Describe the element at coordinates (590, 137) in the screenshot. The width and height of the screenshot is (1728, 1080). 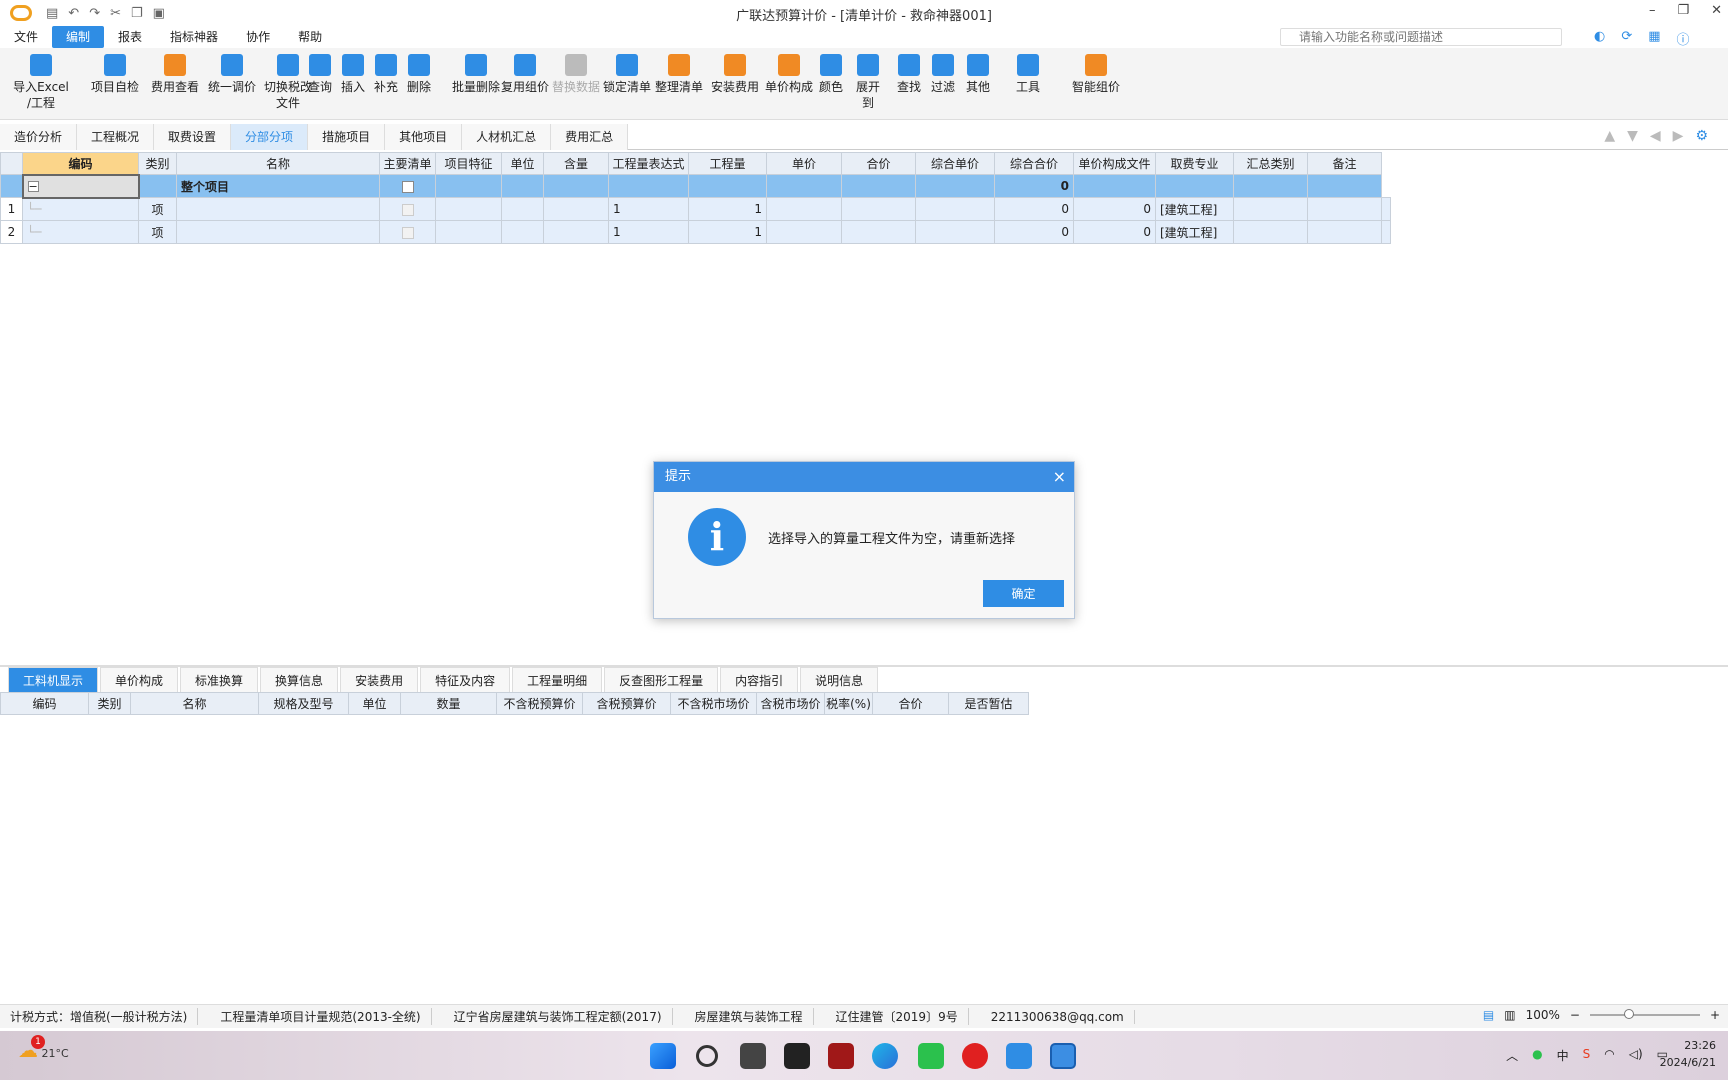
I see `tab-7: 费用汇总` at that location.